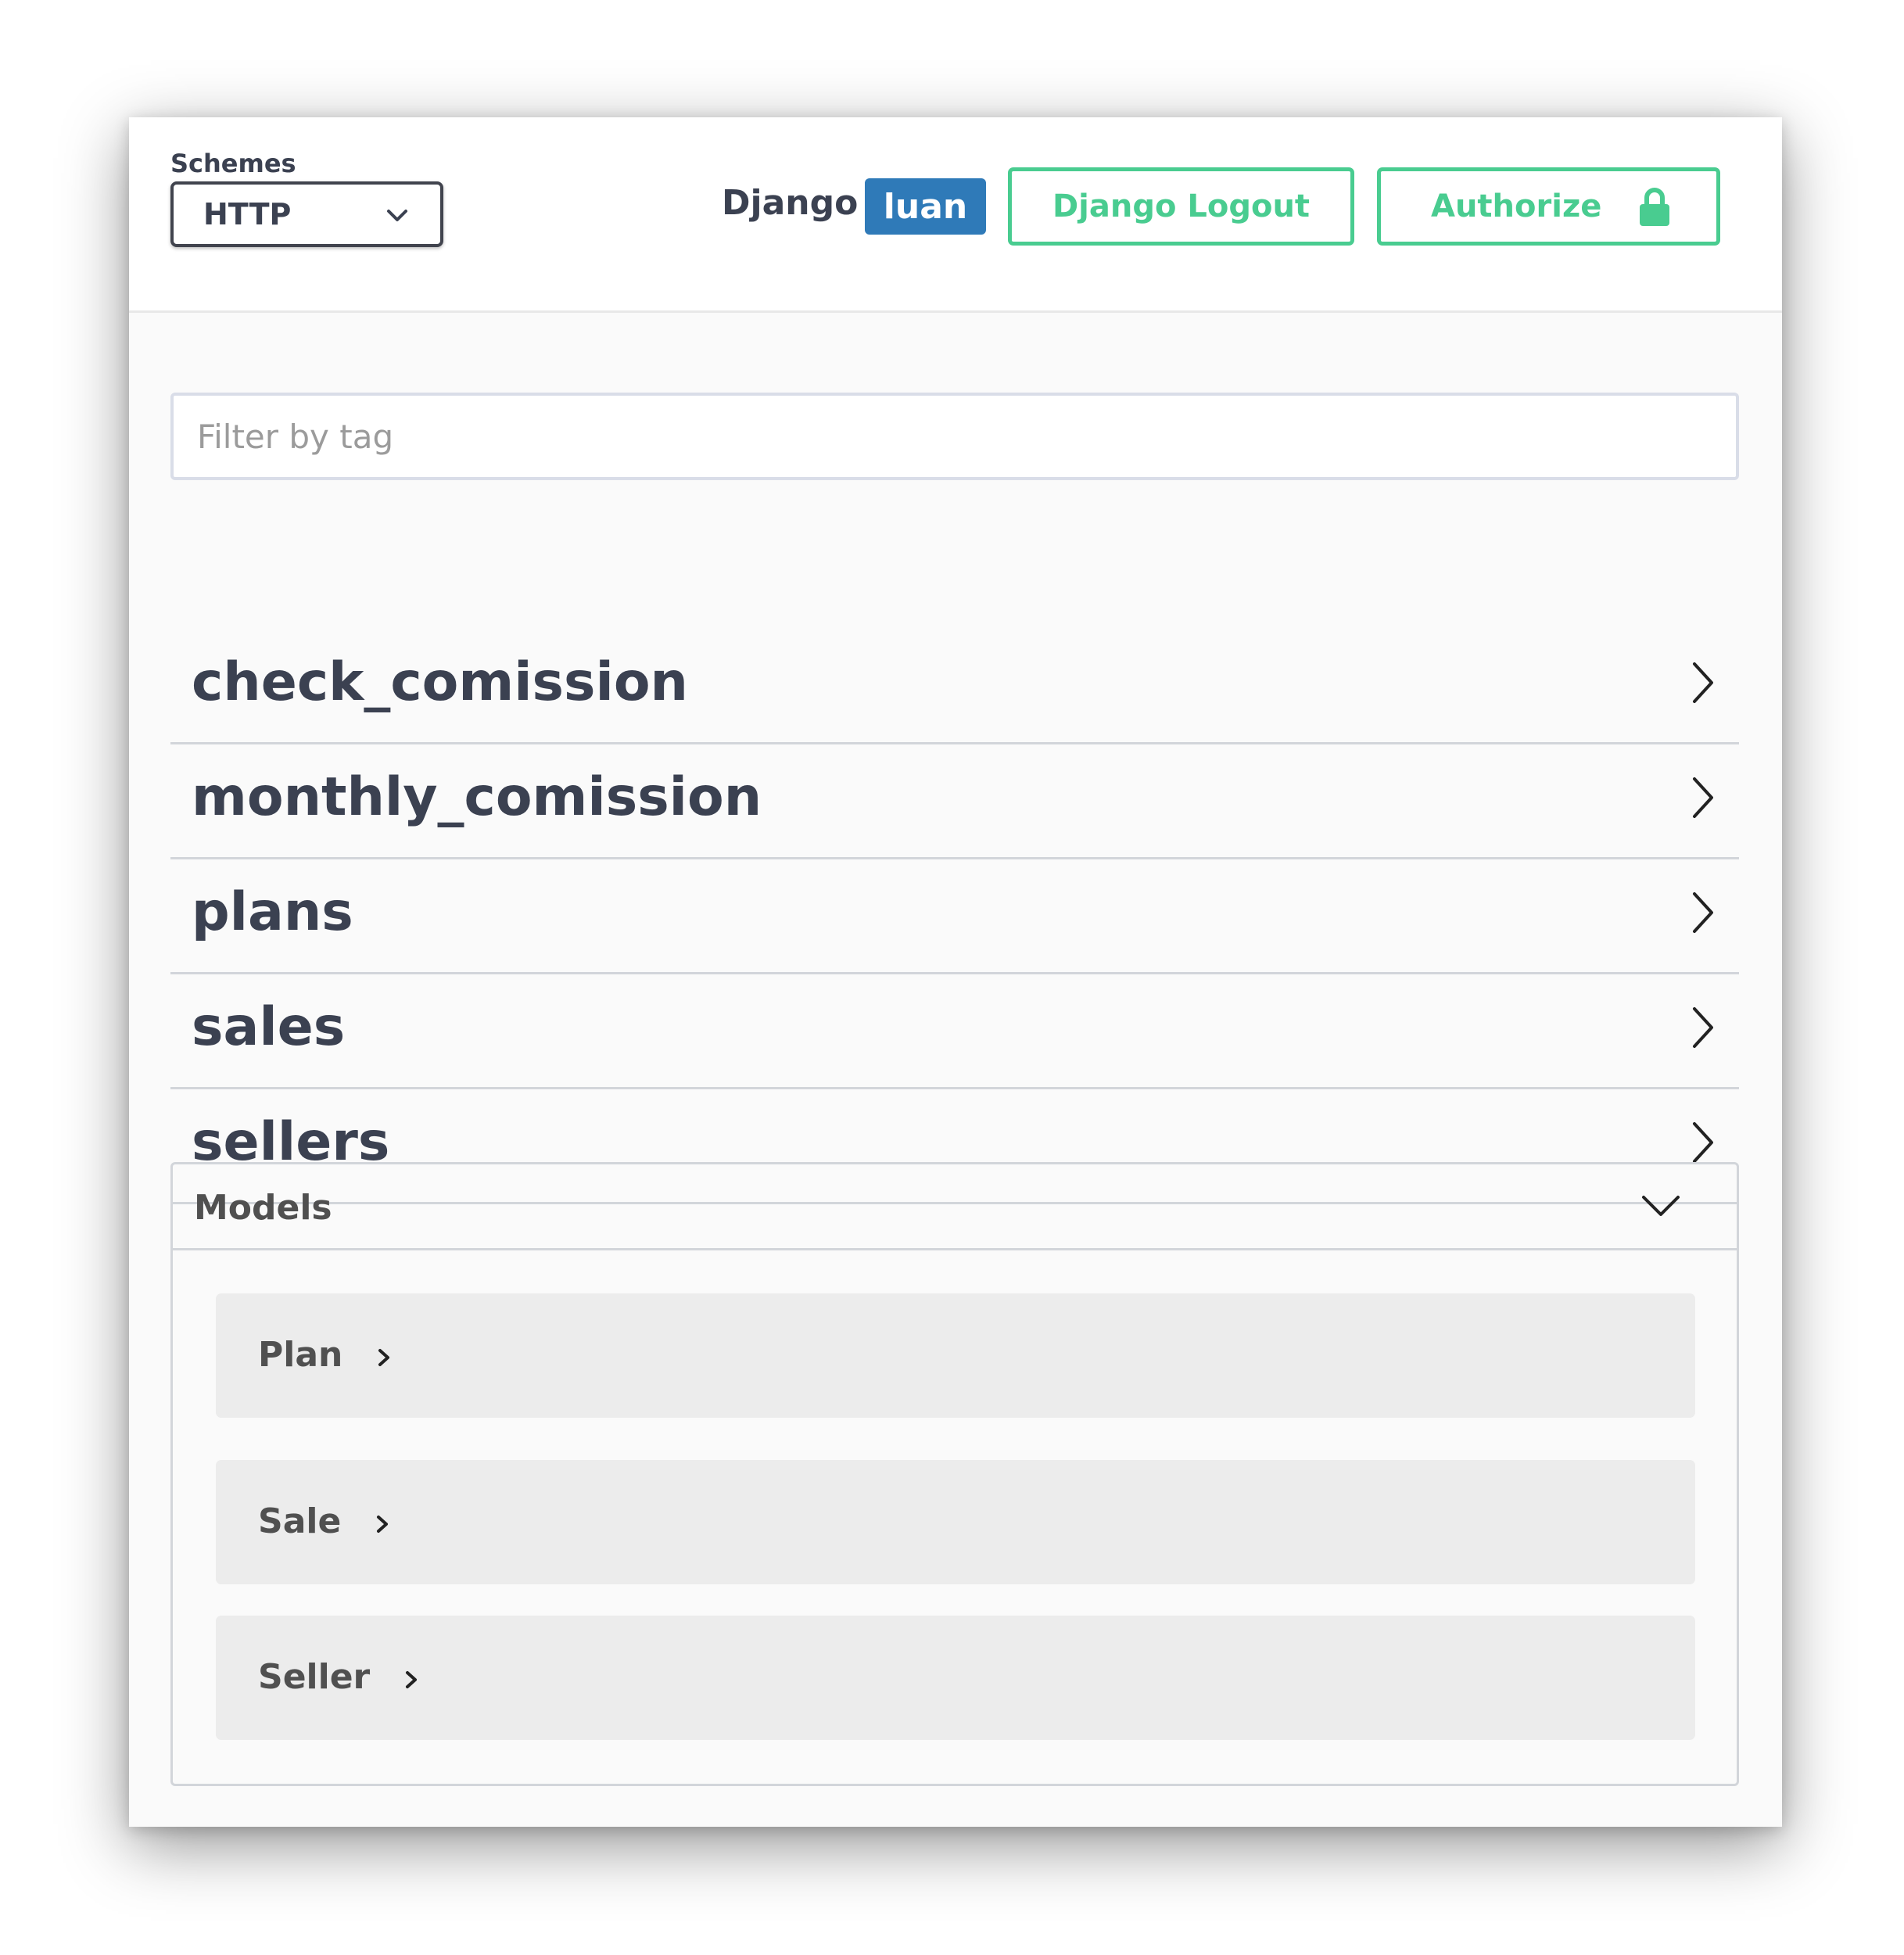 Image resolution: width=1904 pixels, height=1955 pixels. What do you see at coordinates (300, 1355) in the screenshot?
I see `model-name: Plan` at bounding box center [300, 1355].